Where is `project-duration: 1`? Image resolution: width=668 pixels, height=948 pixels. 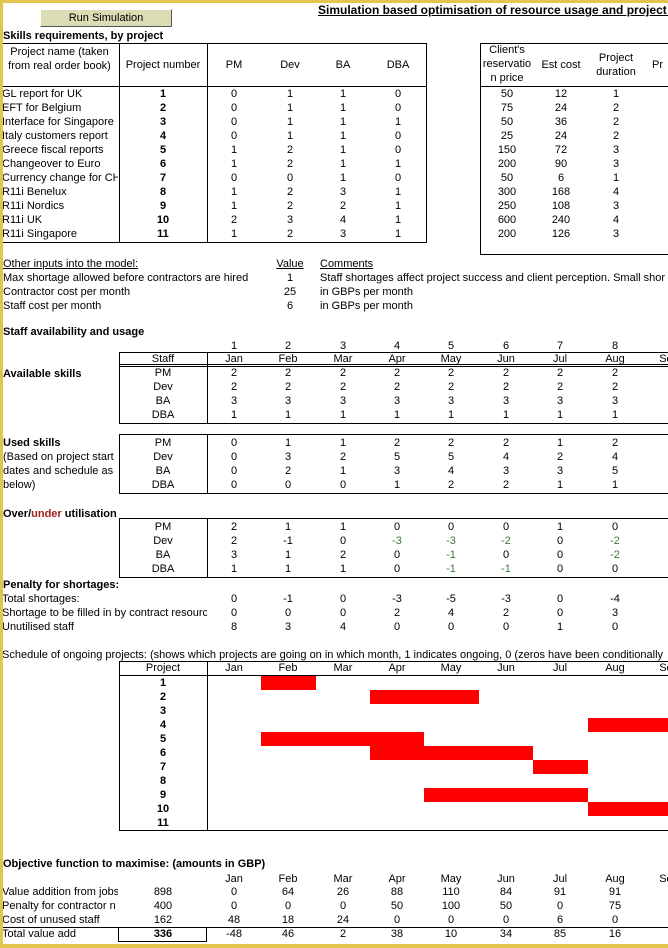 project-duration: 1 is located at coordinates (616, 178).